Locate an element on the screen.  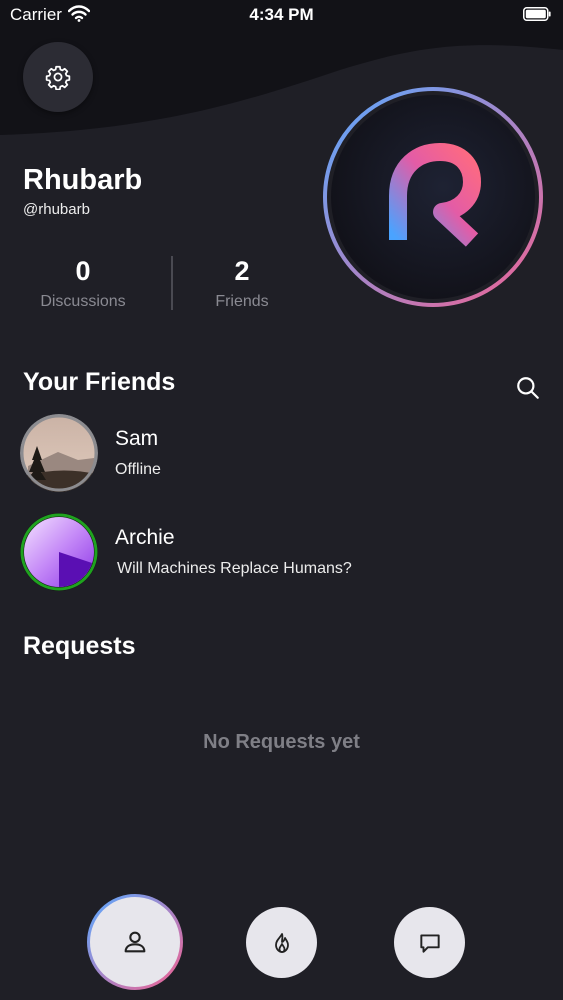
stat-label: Discussions is located at coordinates (83, 301).